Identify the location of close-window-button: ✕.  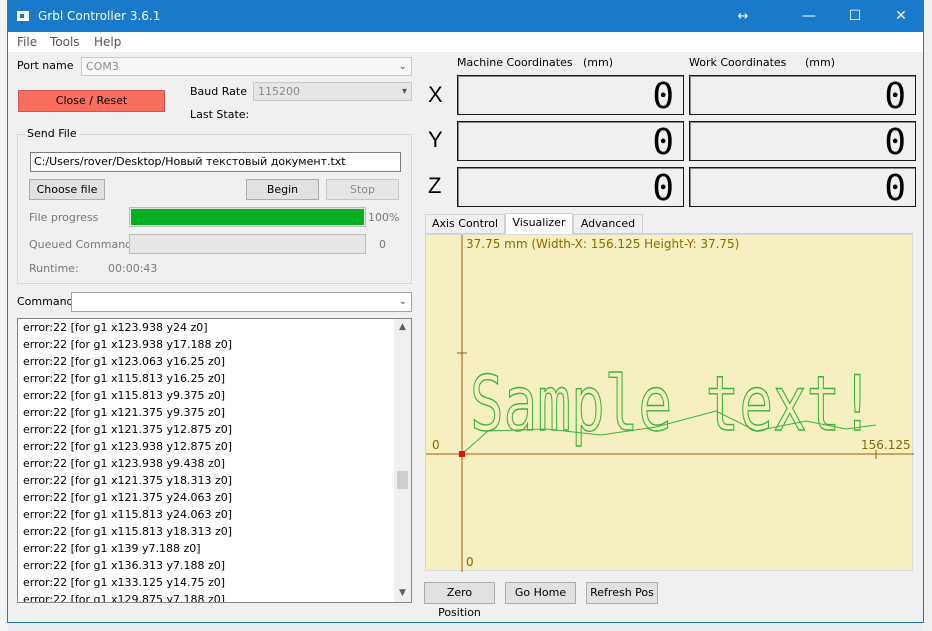
(900, 16).